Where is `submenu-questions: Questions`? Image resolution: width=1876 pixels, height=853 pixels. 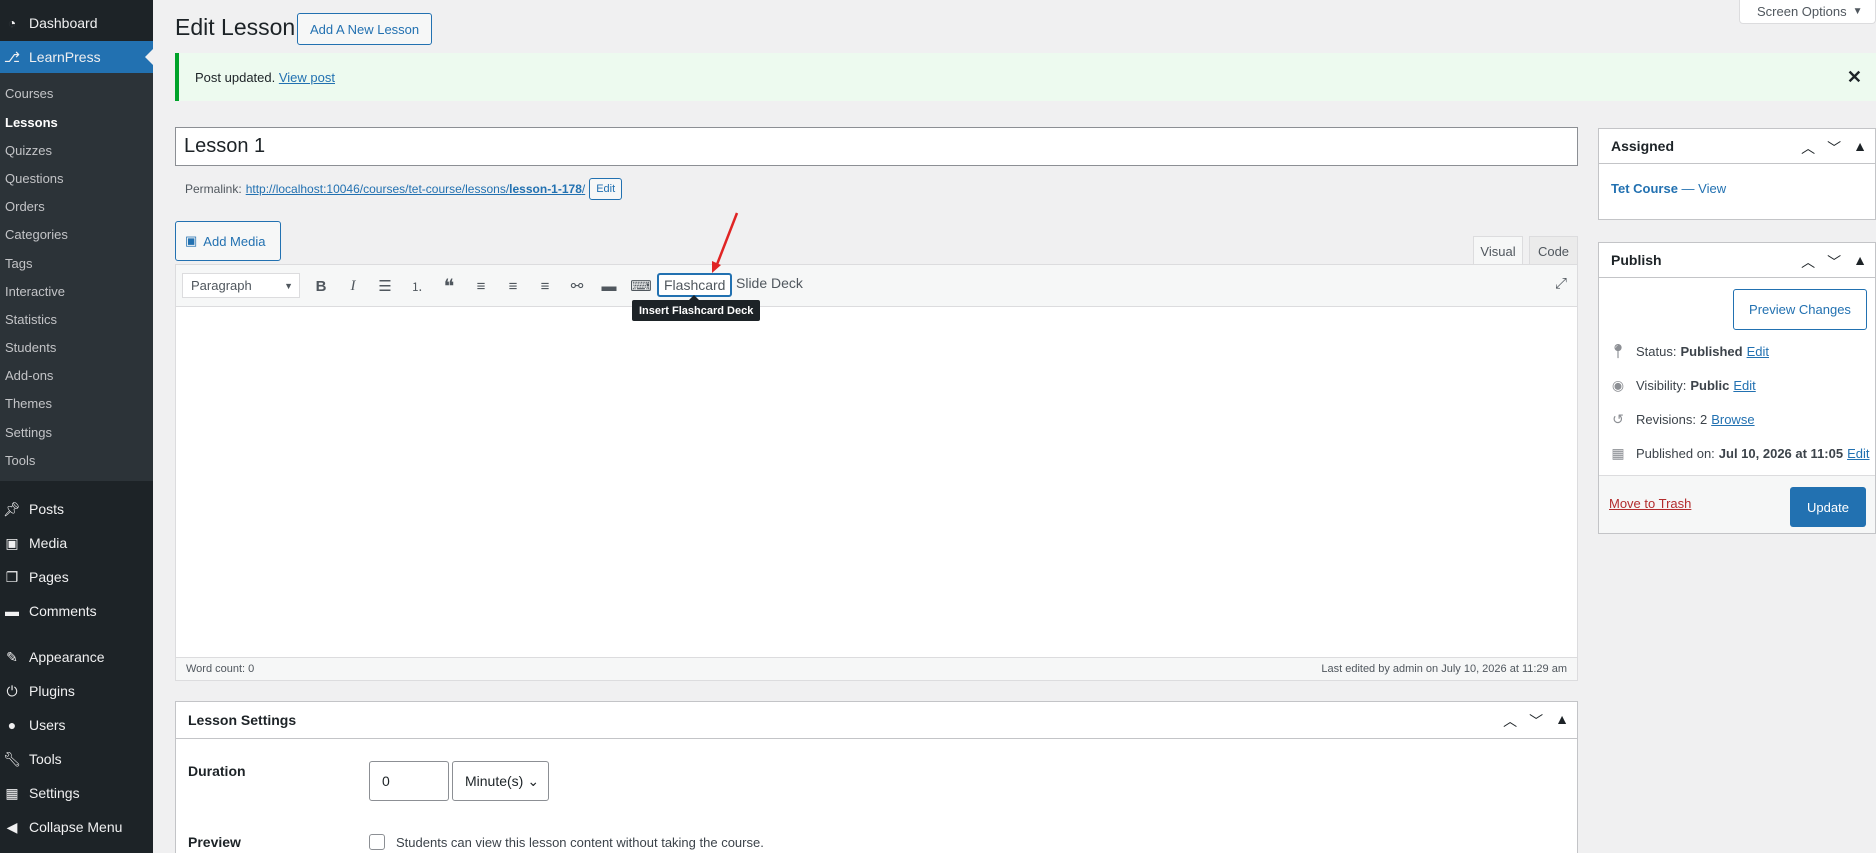
submenu-questions: Questions is located at coordinates (34, 178).